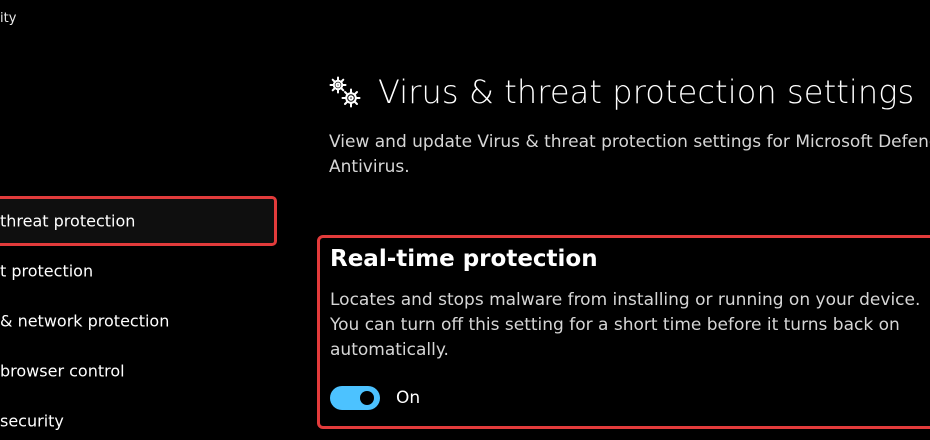 This screenshot has width=930, height=440. I want to click on toggle-knob, so click(367, 398).